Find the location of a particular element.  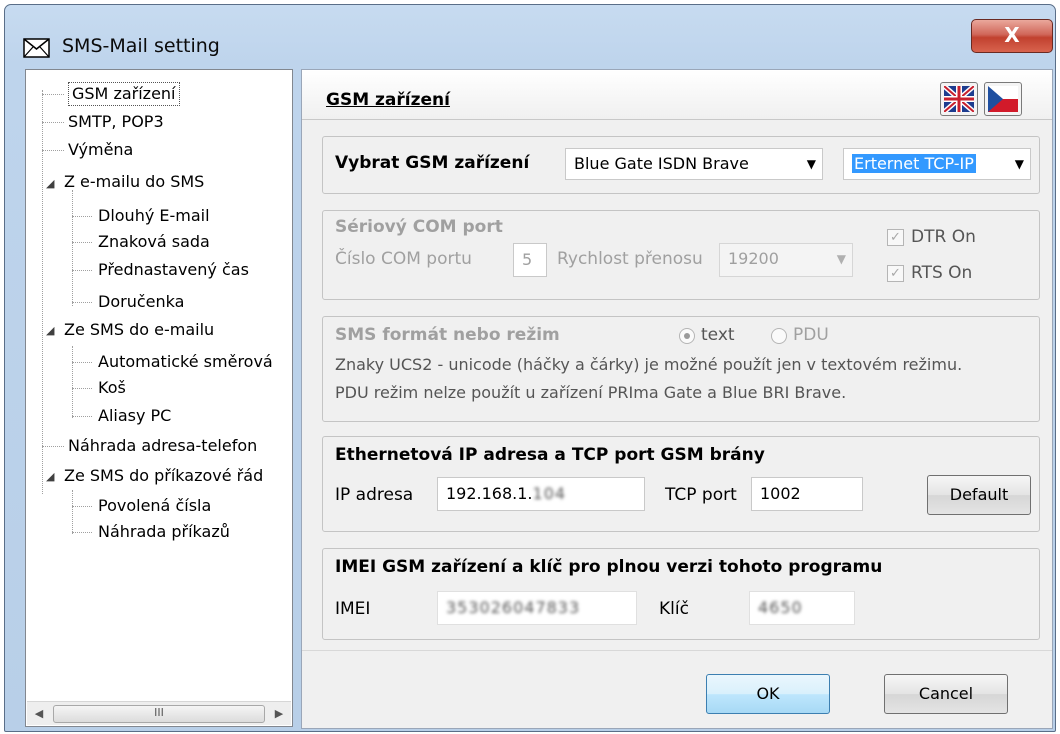

uk-flag-icon is located at coordinates (959, 99).